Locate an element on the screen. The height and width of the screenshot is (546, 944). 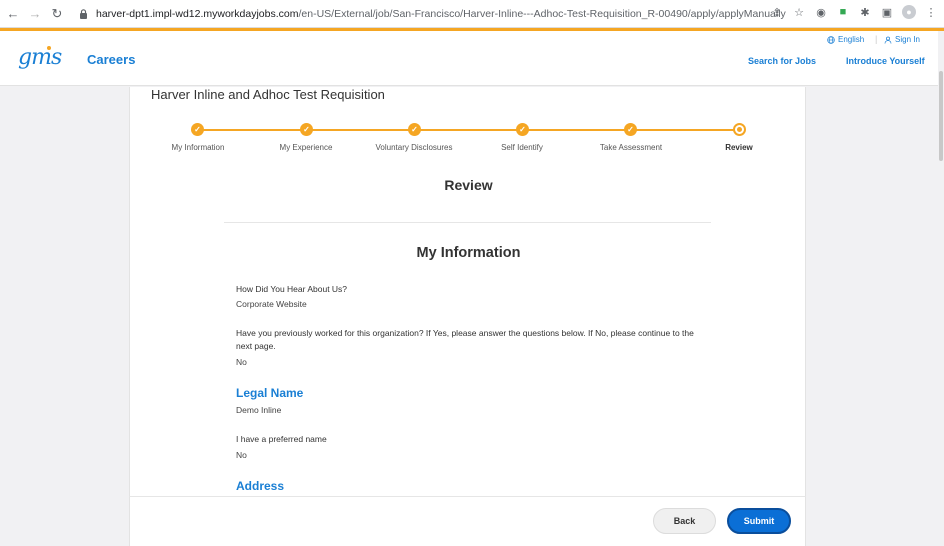
profile-avatar-icon: ● is located at coordinates (909, 12).